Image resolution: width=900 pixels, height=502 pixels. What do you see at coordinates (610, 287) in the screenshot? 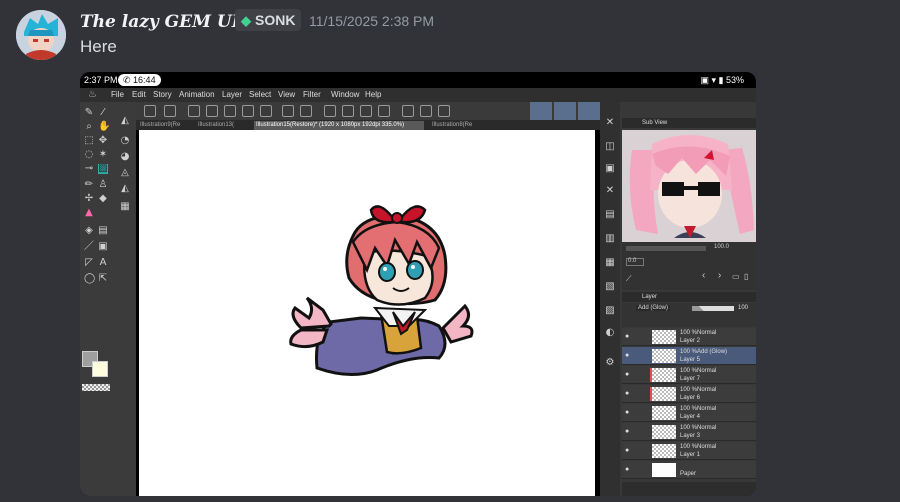
I see `timeline-icon: ▧` at bounding box center [610, 287].